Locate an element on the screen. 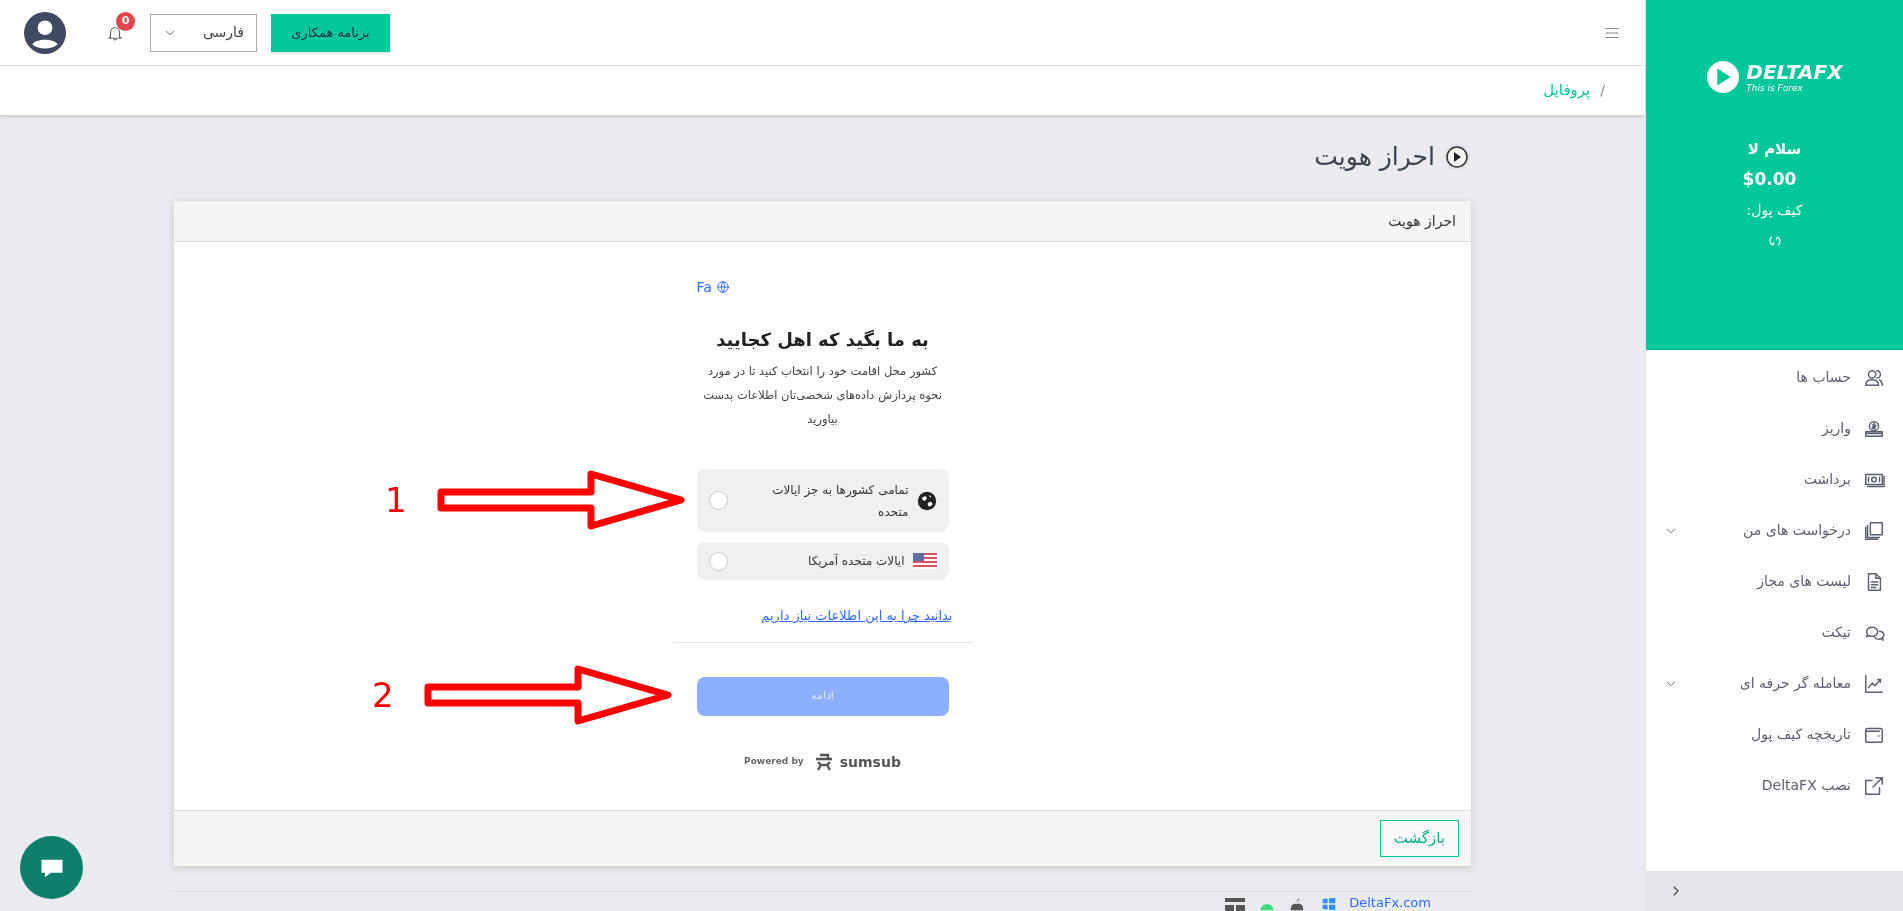 The height and width of the screenshot is (911, 1903). avatar-icon is located at coordinates (45, 32).